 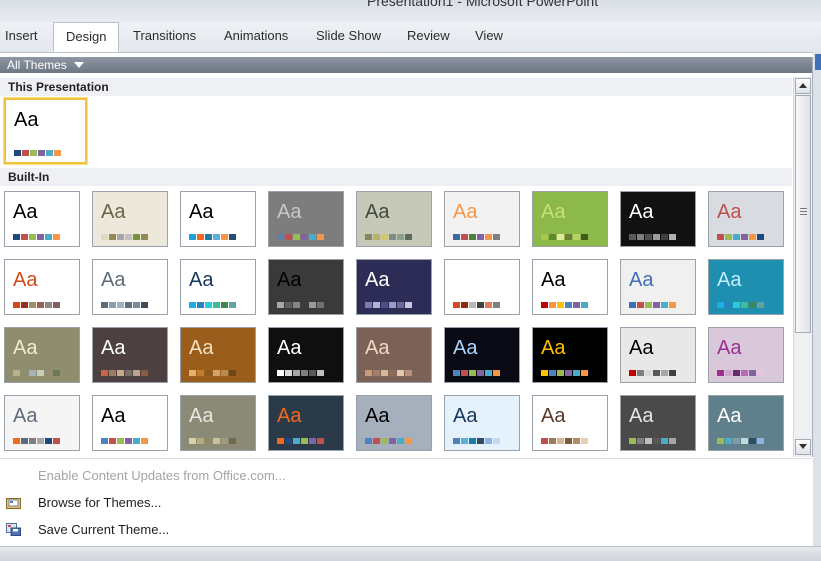 I want to click on current-theme-thumbnail: Aa, so click(x=45, y=131).